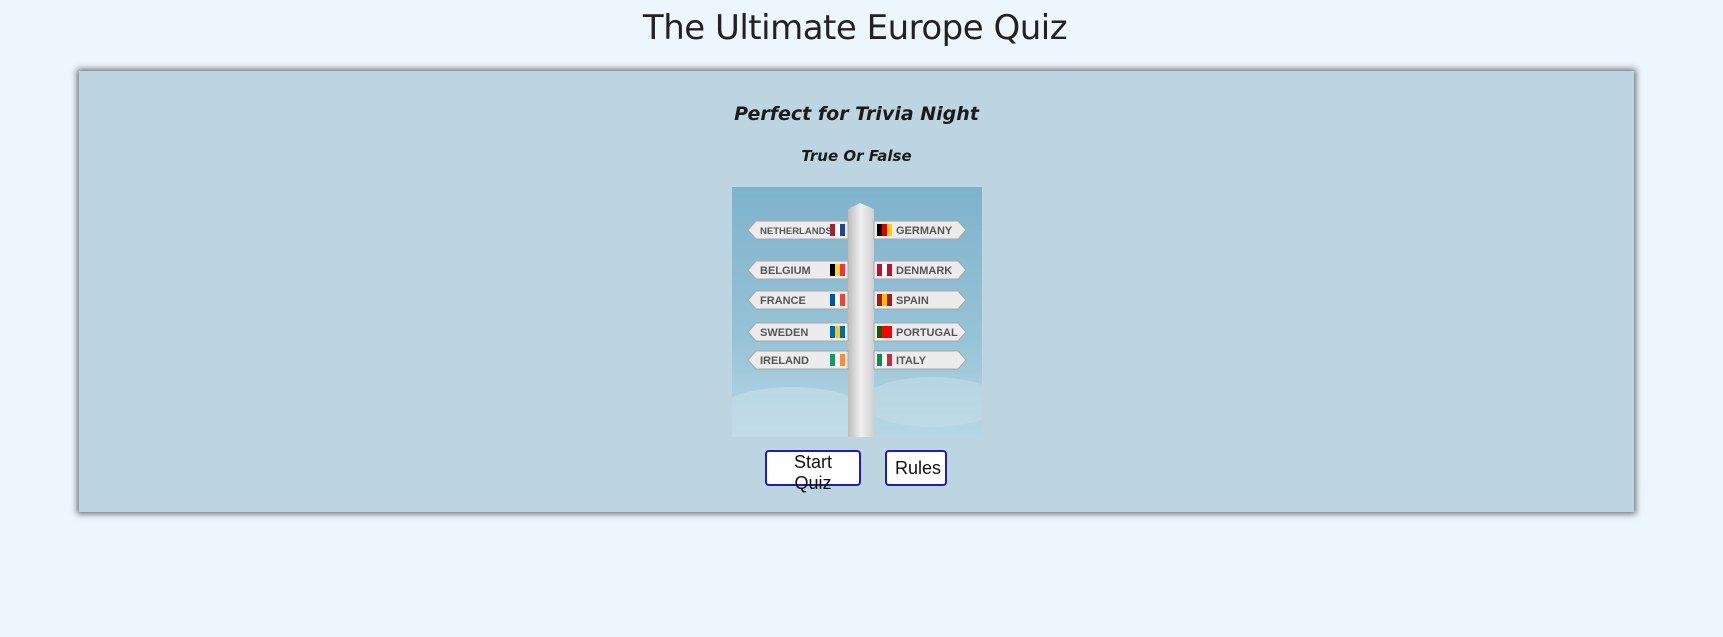 This screenshot has width=1723, height=637. Describe the element at coordinates (916, 468) in the screenshot. I see `rules-button: Rules` at that location.